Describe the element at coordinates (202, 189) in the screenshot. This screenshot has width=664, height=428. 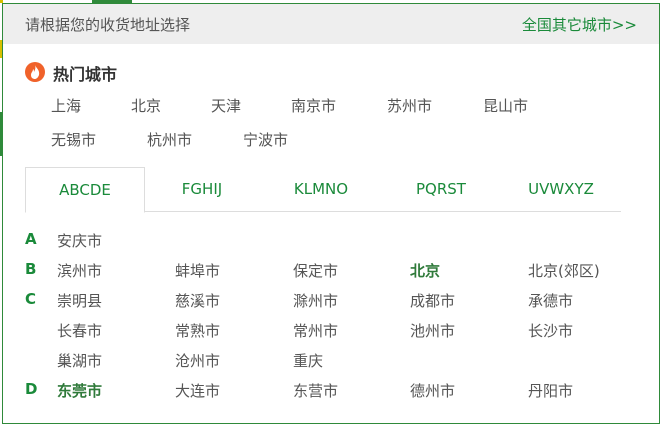
I see `tab-fghij: FGHIJ` at that location.